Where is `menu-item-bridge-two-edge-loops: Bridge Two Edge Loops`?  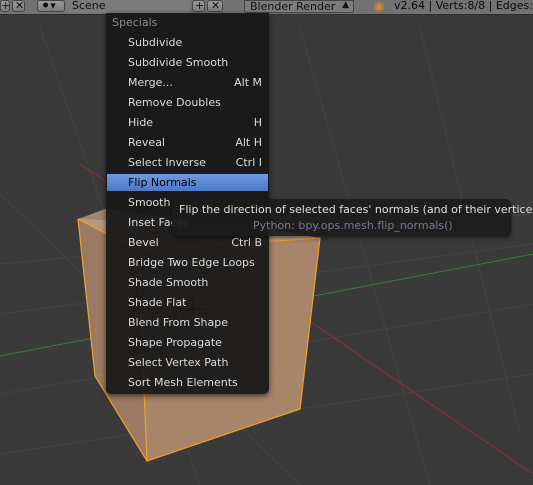
menu-item-bridge-two-edge-loops: Bridge Two Edge Loops is located at coordinates (187, 262).